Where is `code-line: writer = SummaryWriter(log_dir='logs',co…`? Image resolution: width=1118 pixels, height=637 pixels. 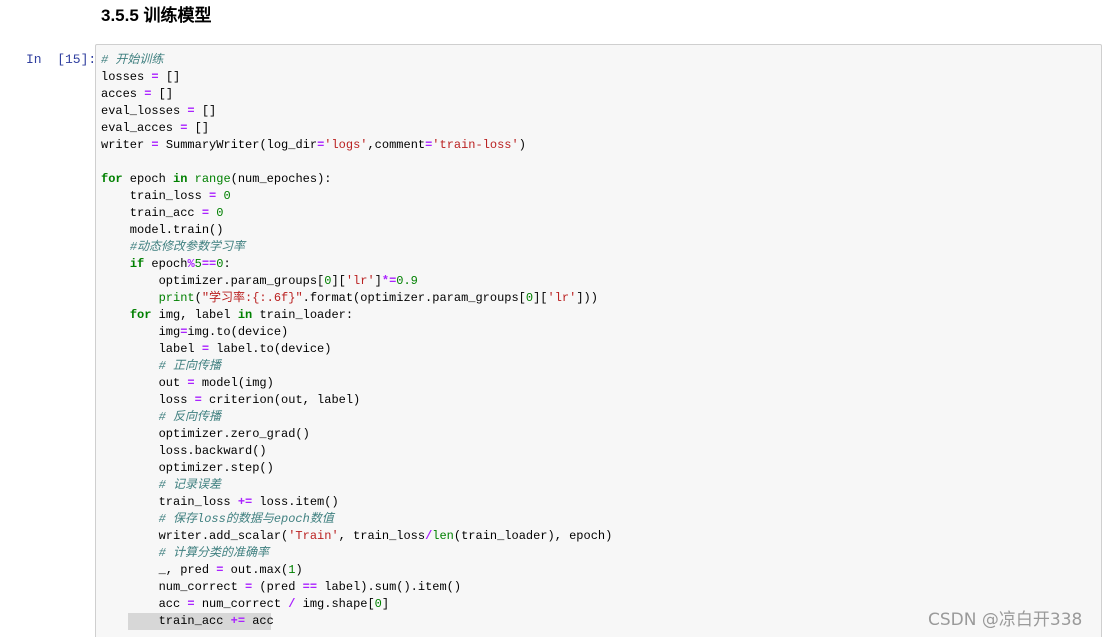 code-line: writer = SummaryWriter(log_dir='logs',co… is located at coordinates (313, 145).